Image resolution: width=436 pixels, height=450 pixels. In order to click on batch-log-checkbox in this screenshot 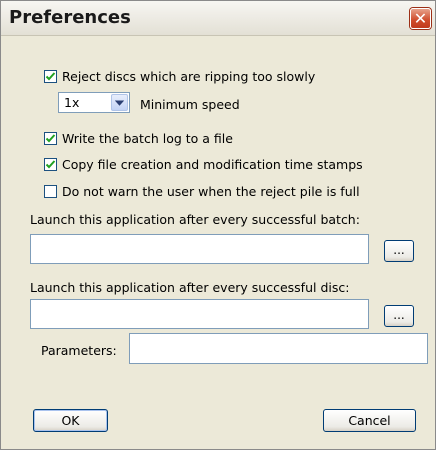, I will do `click(50, 138)`.